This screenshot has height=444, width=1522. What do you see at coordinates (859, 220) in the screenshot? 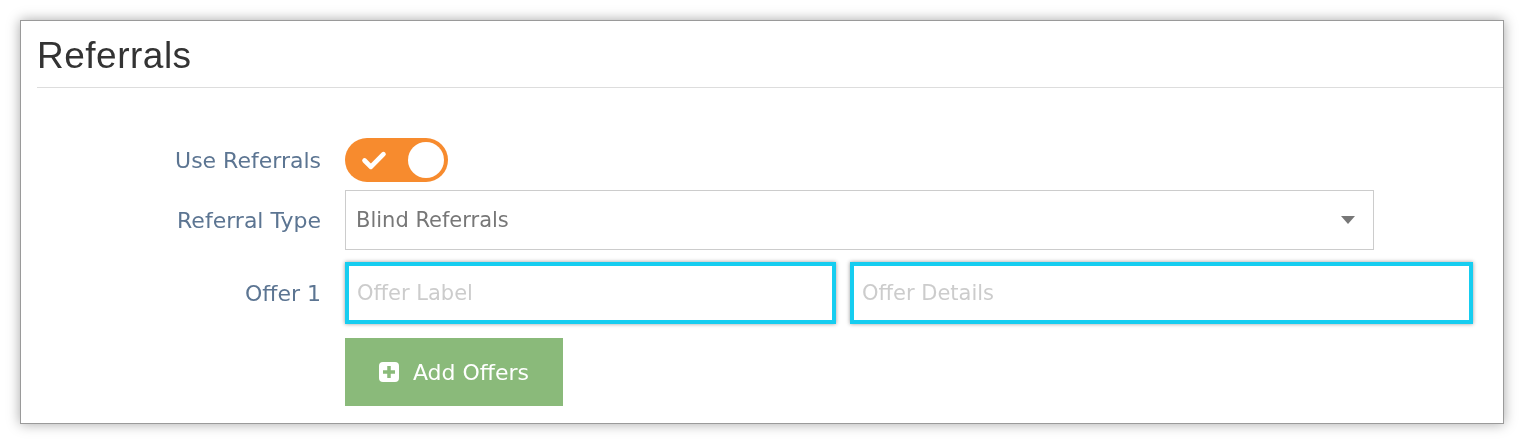
I see `referral-type-dropdown: Blind Referrals` at bounding box center [859, 220].